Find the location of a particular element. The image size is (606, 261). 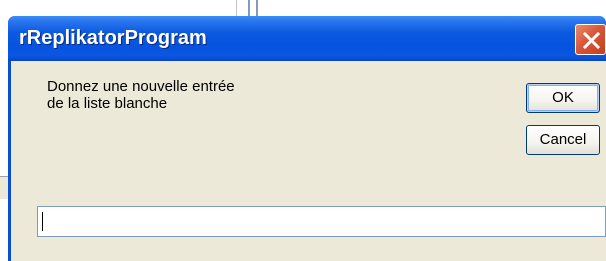

close-icon is located at coordinates (591, 40).